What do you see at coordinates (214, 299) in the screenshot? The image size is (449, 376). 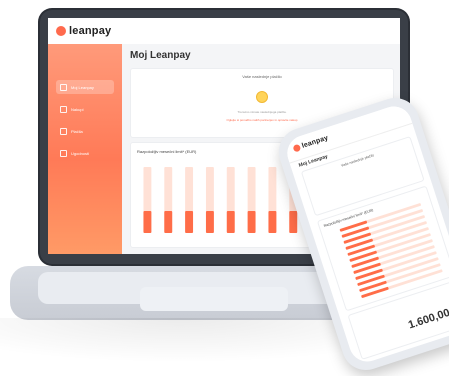 I see `trackpad` at bounding box center [214, 299].